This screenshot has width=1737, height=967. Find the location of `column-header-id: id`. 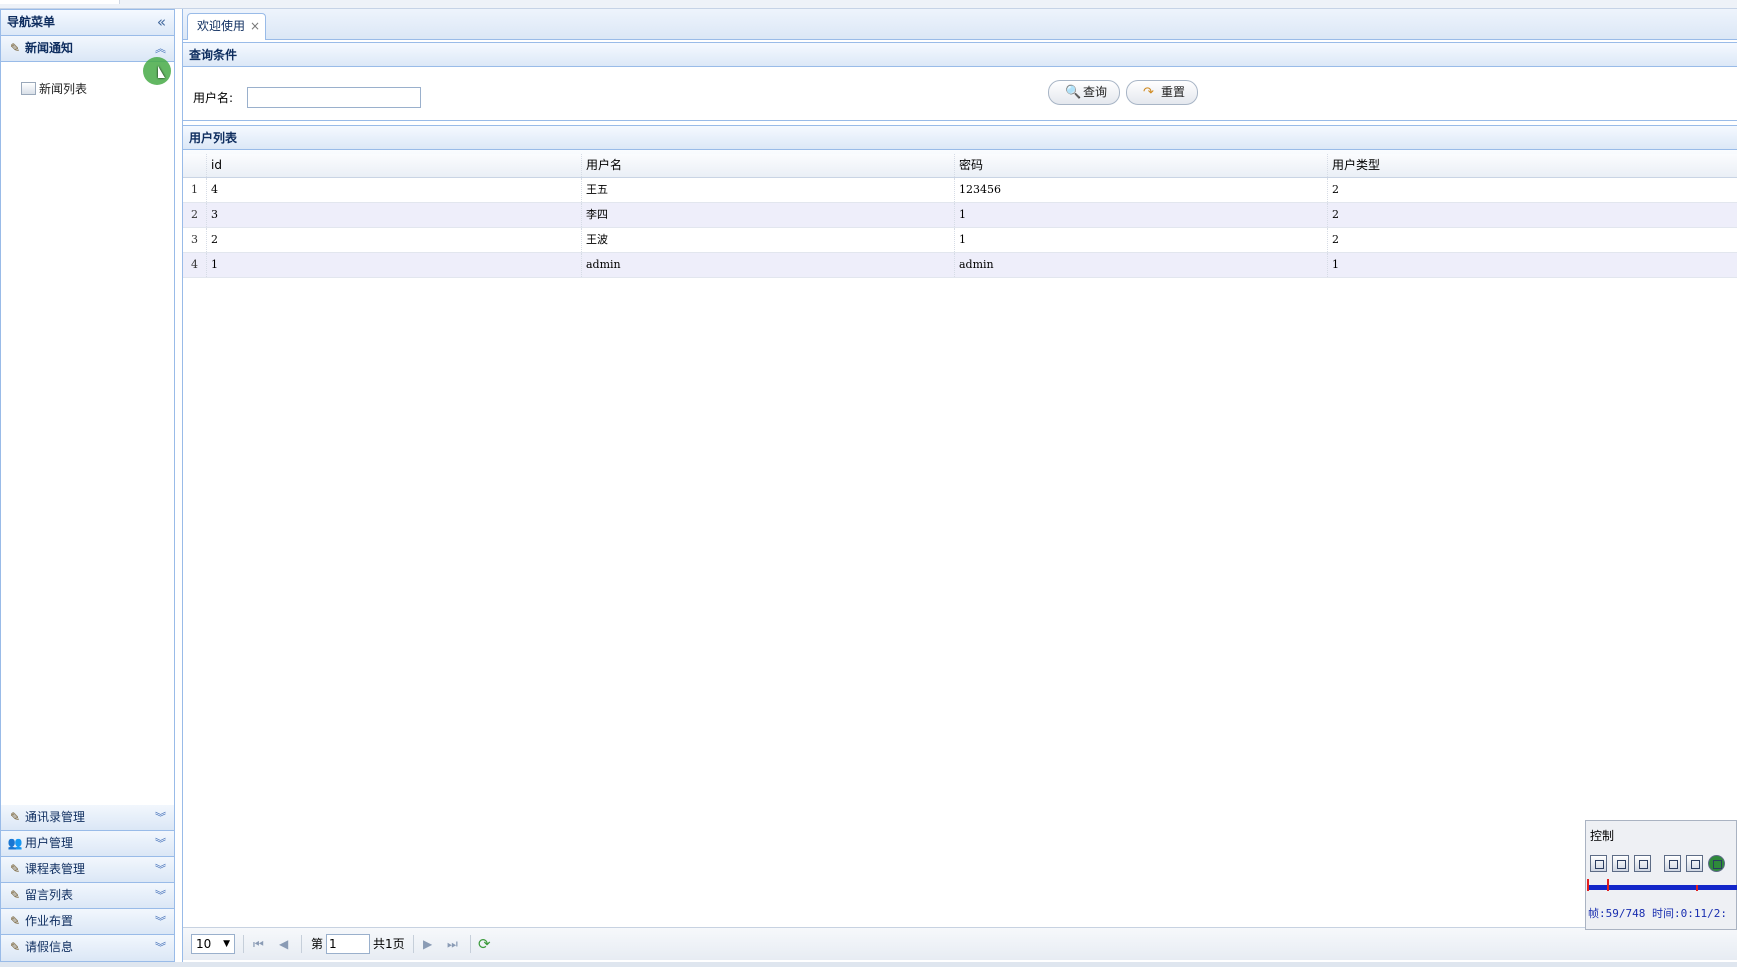

column-header-id: id is located at coordinates (393, 165).